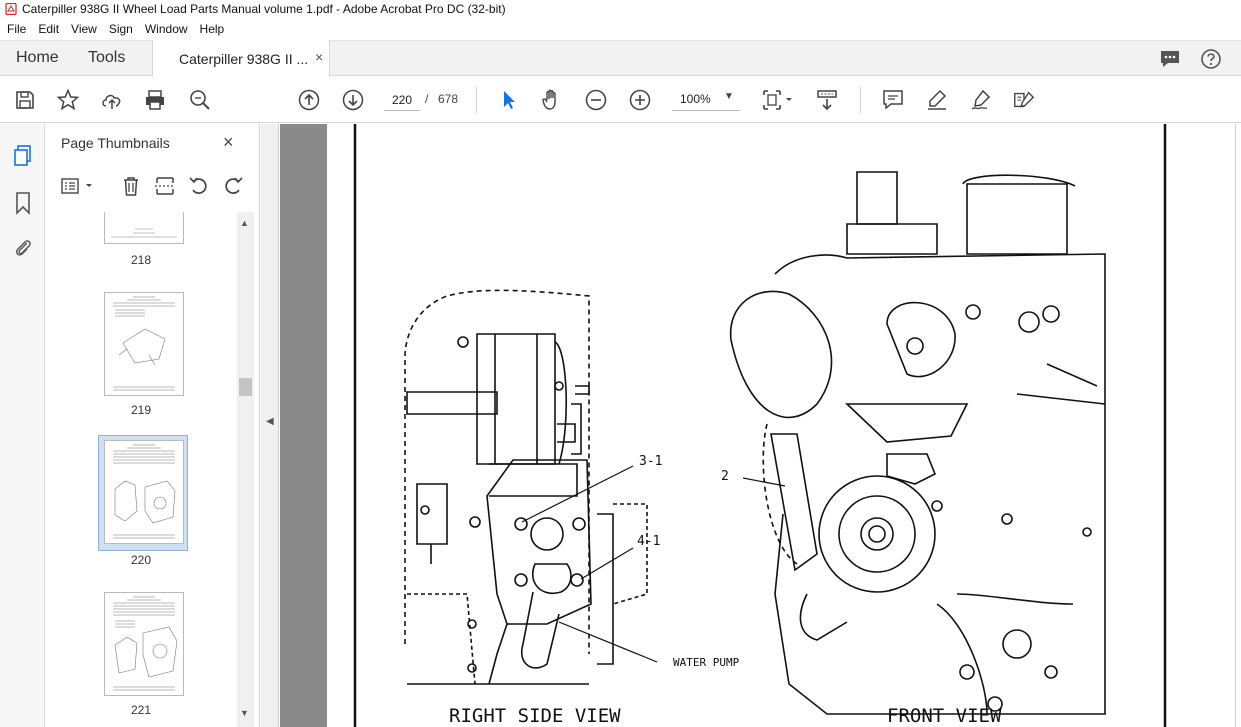 The width and height of the screenshot is (1241, 727). I want to click on callout-2: 2, so click(725, 476).